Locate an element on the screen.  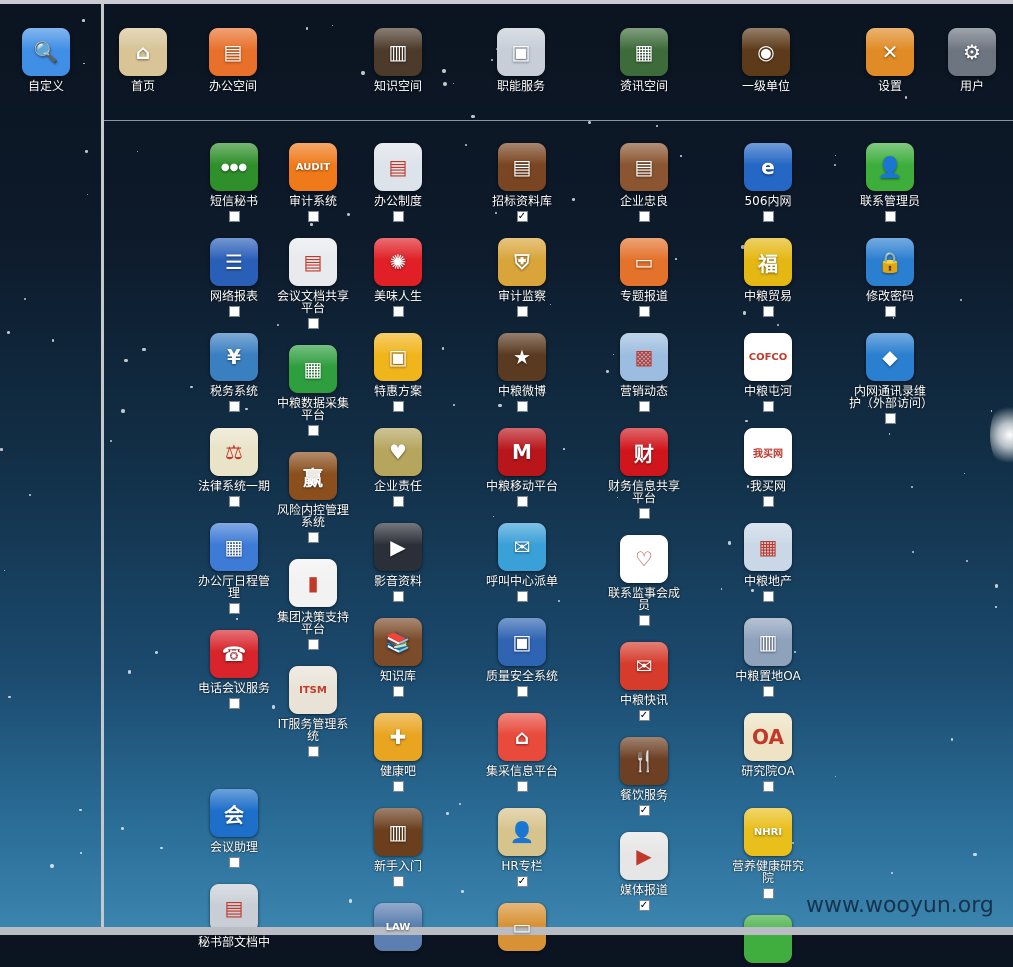
app-tile: ▤ 秘书部文档中 is located at coordinates (234, 916).